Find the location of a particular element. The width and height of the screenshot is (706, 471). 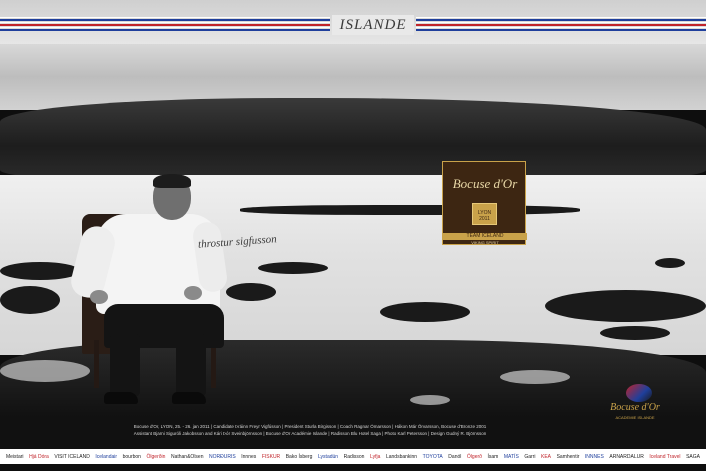

chair-leg is located at coordinates (96, 364).